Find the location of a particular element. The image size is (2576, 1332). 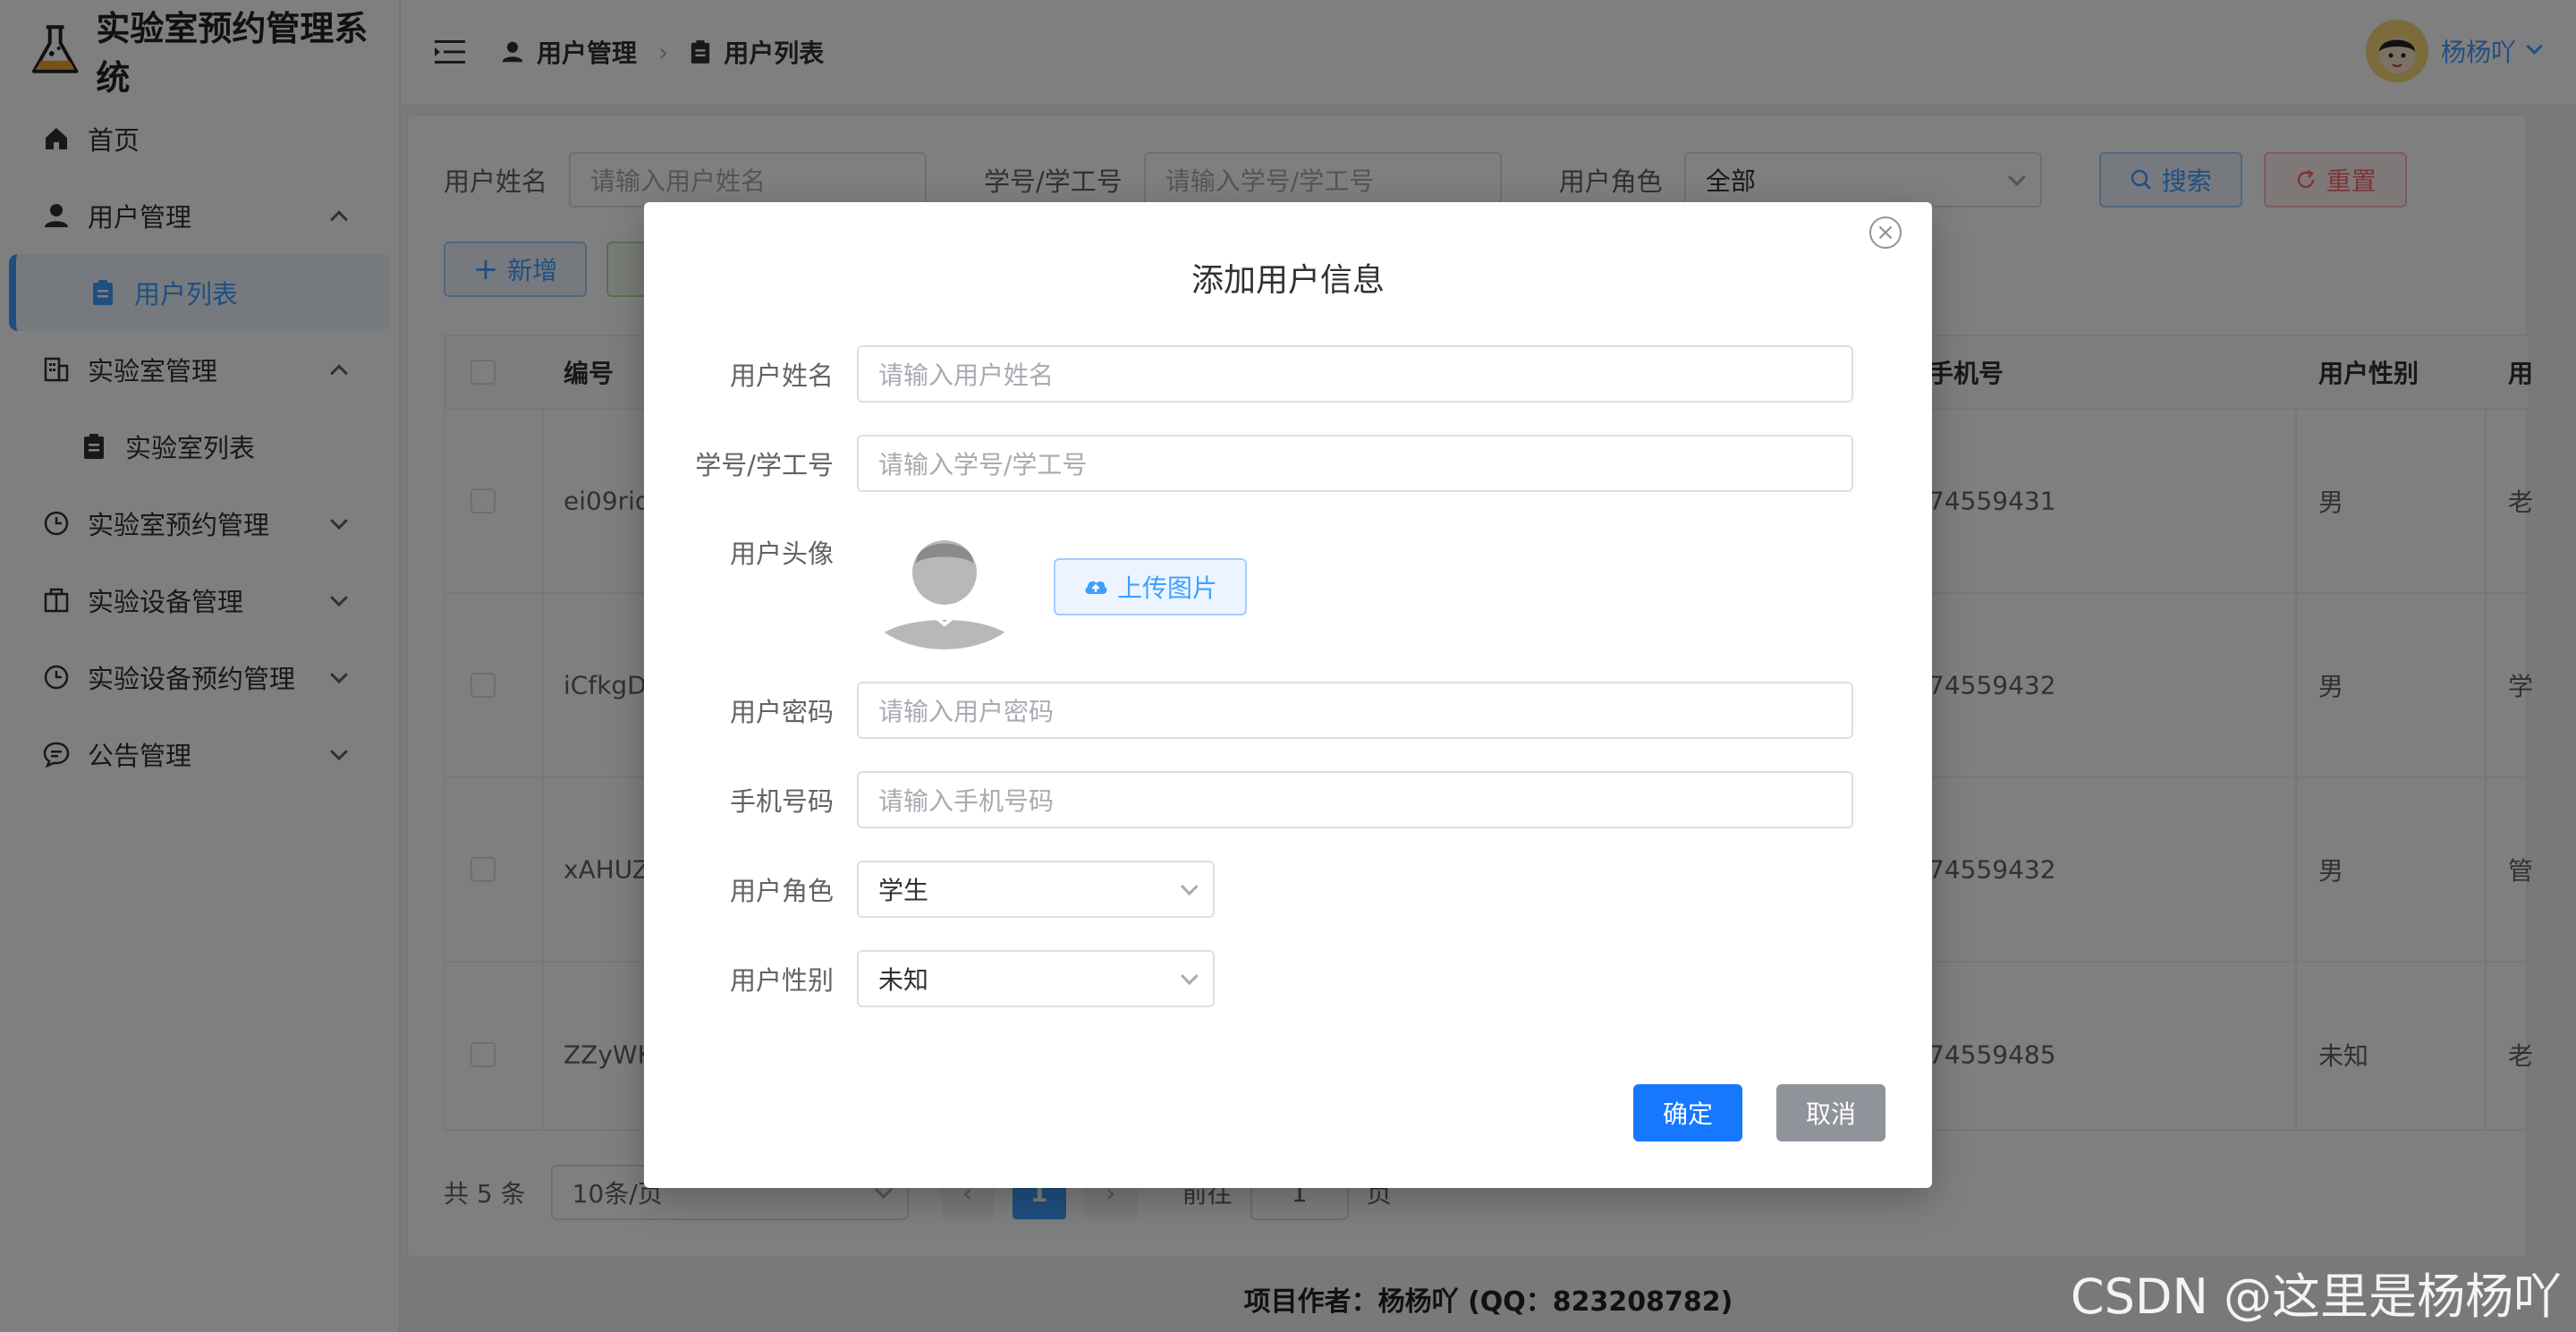

form-row-password: 用户密码 请输入用户密码 is located at coordinates (1248, 710).